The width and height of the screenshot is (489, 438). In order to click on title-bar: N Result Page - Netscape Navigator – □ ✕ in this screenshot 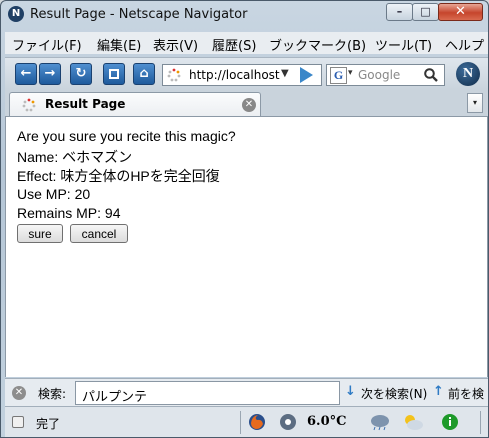, I will do `click(244, 15)`.